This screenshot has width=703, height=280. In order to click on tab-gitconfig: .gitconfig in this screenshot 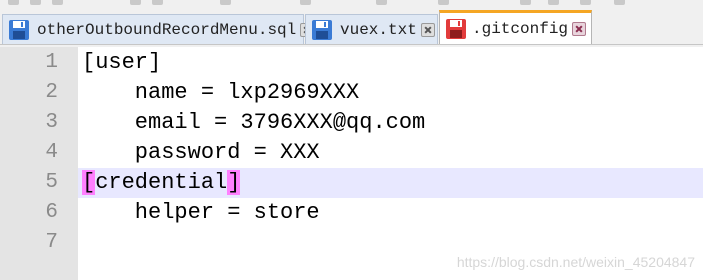, I will do `click(515, 27)`.